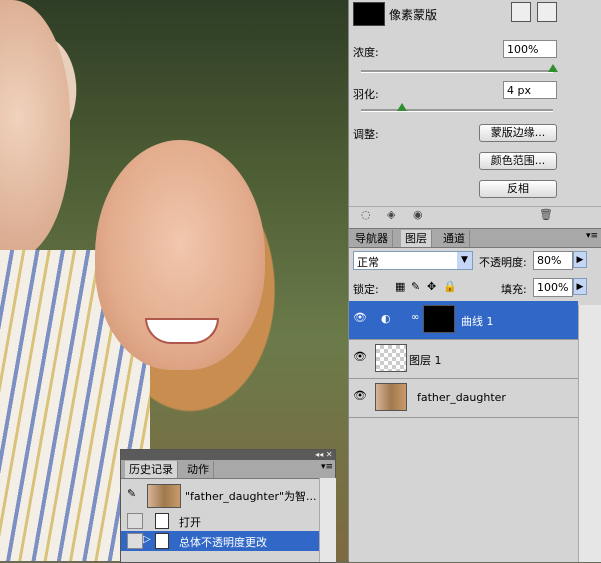 The height and width of the screenshot is (563, 601). I want to click on vector-mask-icon, so click(547, 12).